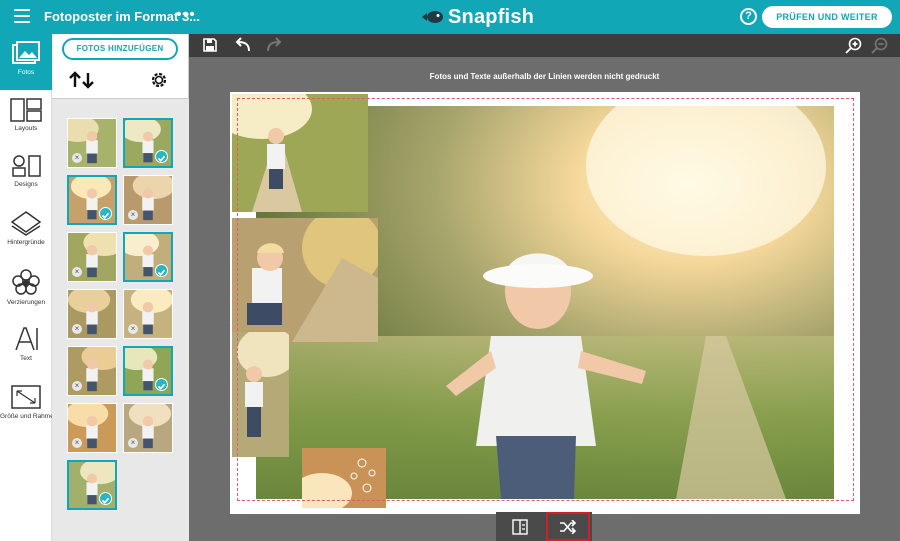 This screenshot has width=900, height=541. I want to click on nav-item-designs: Designs, so click(26, 171).